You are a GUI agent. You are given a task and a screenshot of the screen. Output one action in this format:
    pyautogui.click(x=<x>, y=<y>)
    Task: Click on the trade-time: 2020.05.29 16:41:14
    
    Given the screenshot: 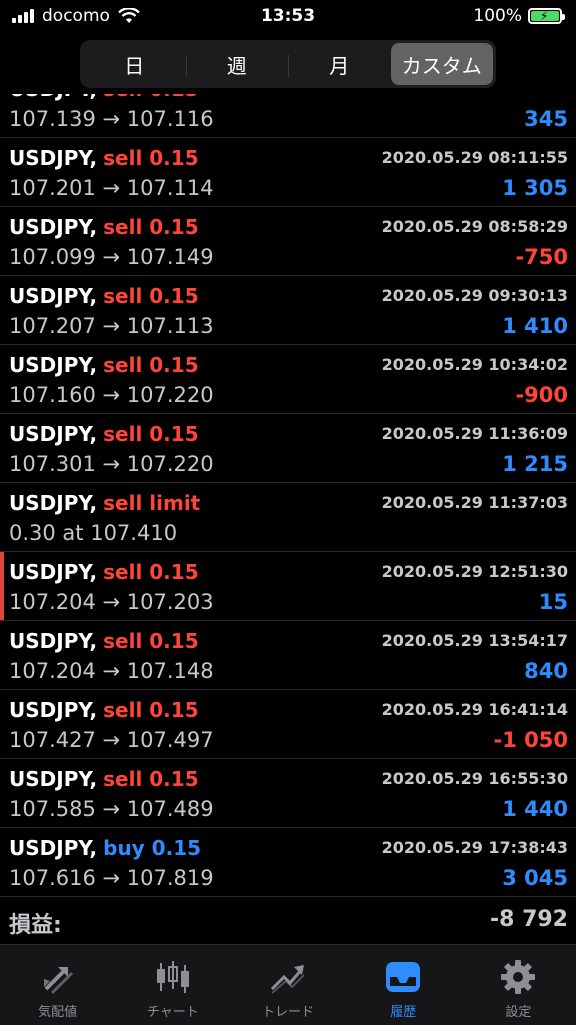 What is the action you would take?
    pyautogui.click(x=474, y=709)
    